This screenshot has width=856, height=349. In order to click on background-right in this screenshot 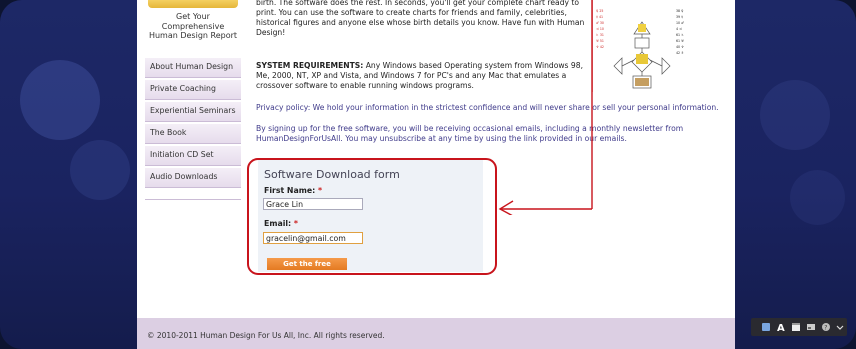, I will do `click(792, 174)`.